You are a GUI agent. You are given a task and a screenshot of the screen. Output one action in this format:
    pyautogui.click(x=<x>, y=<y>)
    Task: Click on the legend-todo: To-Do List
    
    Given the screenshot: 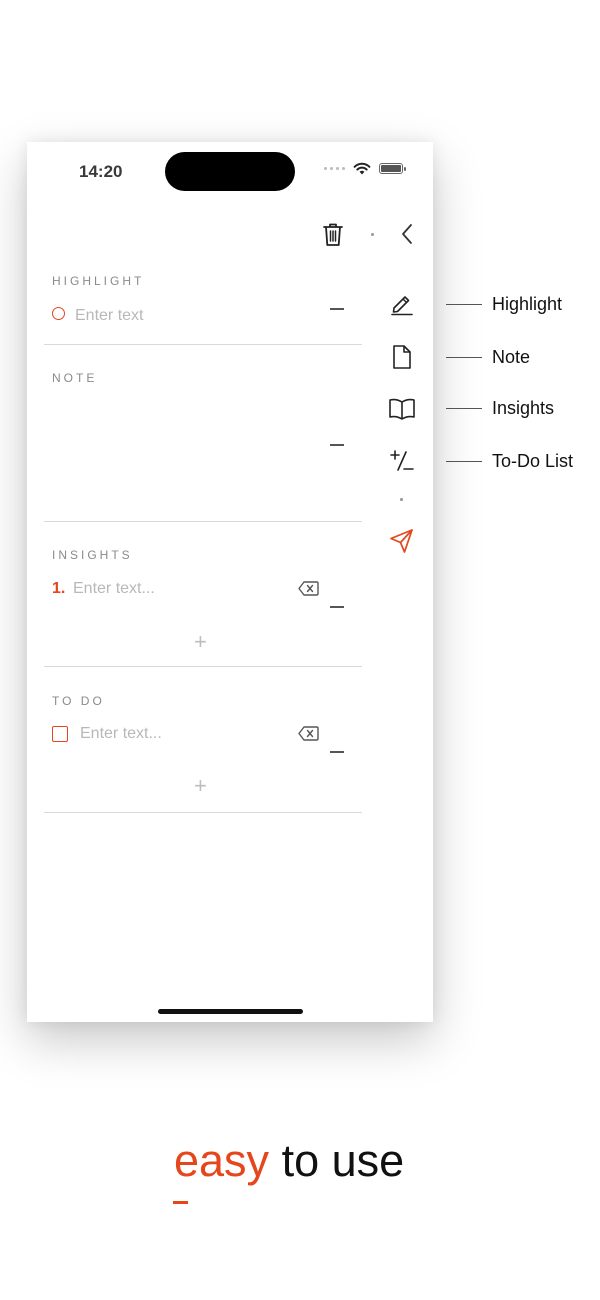 What is the action you would take?
    pyautogui.click(x=509, y=461)
    